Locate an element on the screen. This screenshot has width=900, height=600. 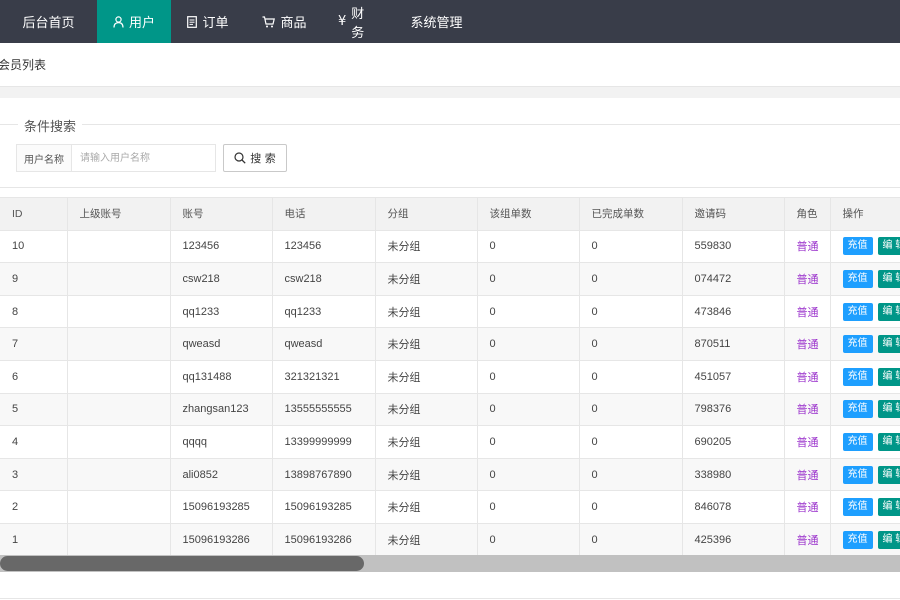
horizontal-scrollbar is located at coordinates (450, 563).